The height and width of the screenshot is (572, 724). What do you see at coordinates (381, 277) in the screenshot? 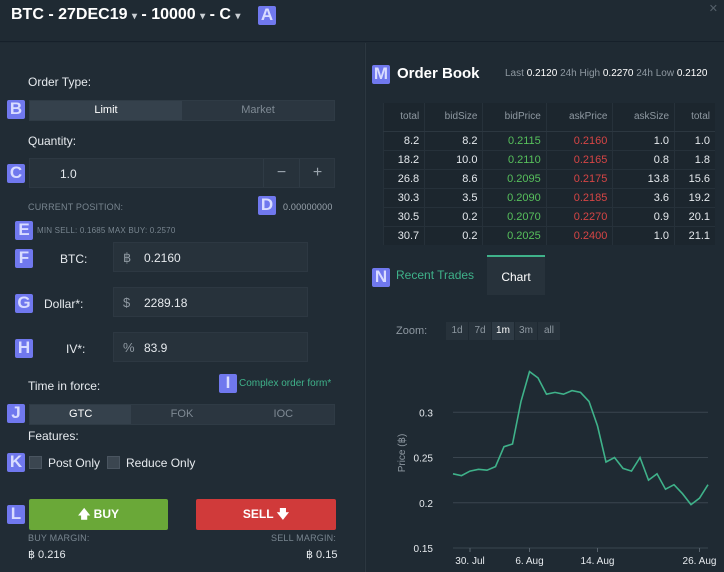
I see `annotation-marker-n: N` at bounding box center [381, 277].